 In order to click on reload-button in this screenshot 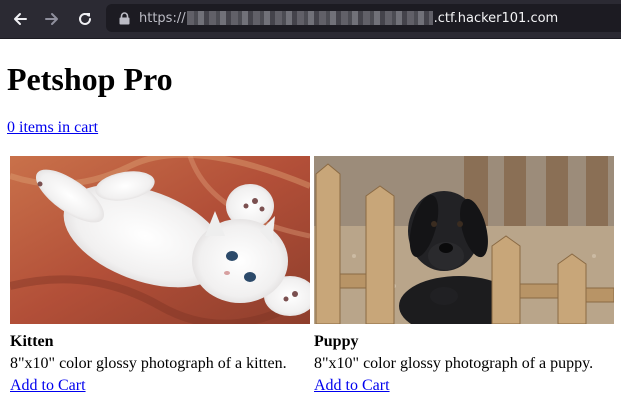, I will do `click(85, 19)`.